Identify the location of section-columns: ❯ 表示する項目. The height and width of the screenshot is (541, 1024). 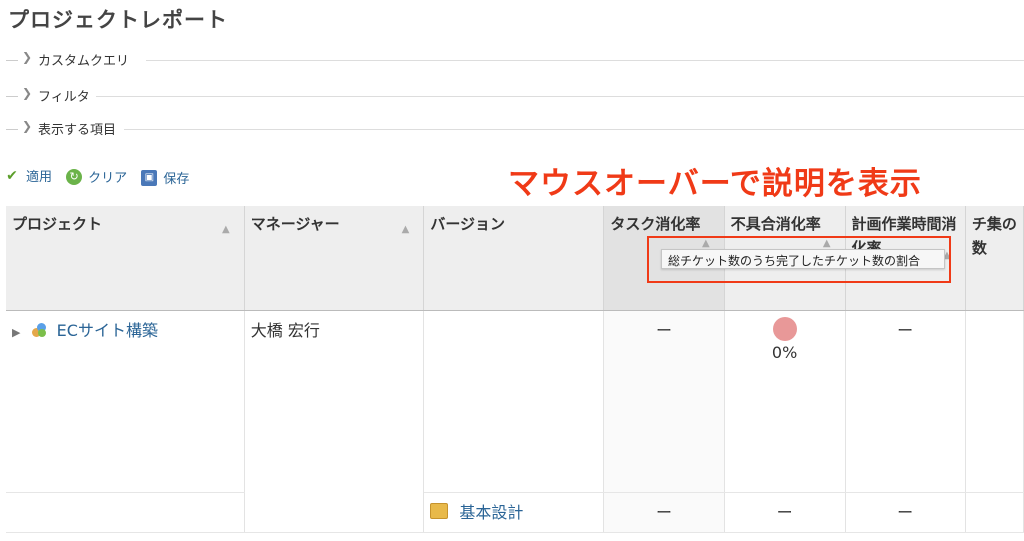
(512, 129).